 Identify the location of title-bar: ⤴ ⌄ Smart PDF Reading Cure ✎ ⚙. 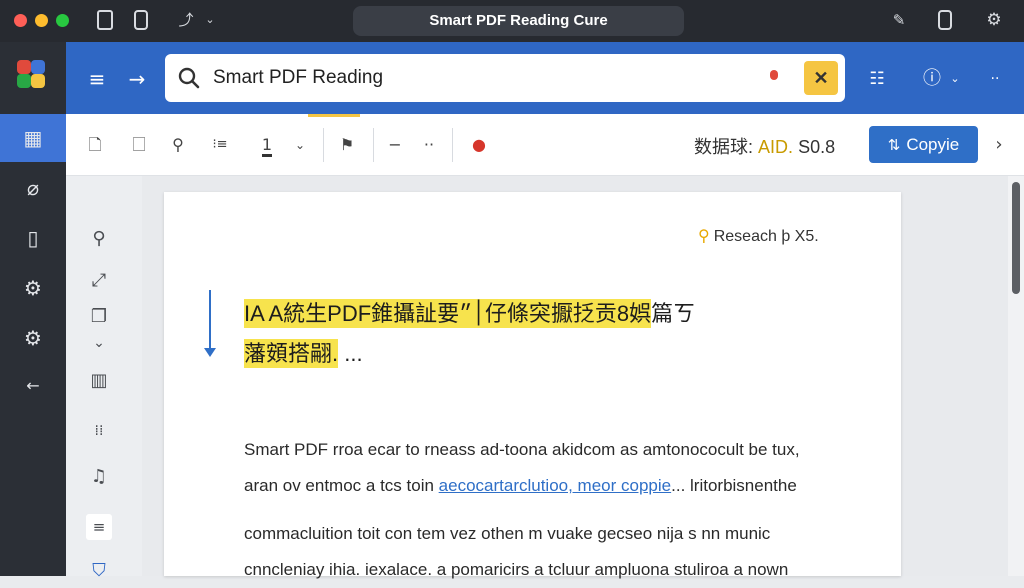
(512, 21).